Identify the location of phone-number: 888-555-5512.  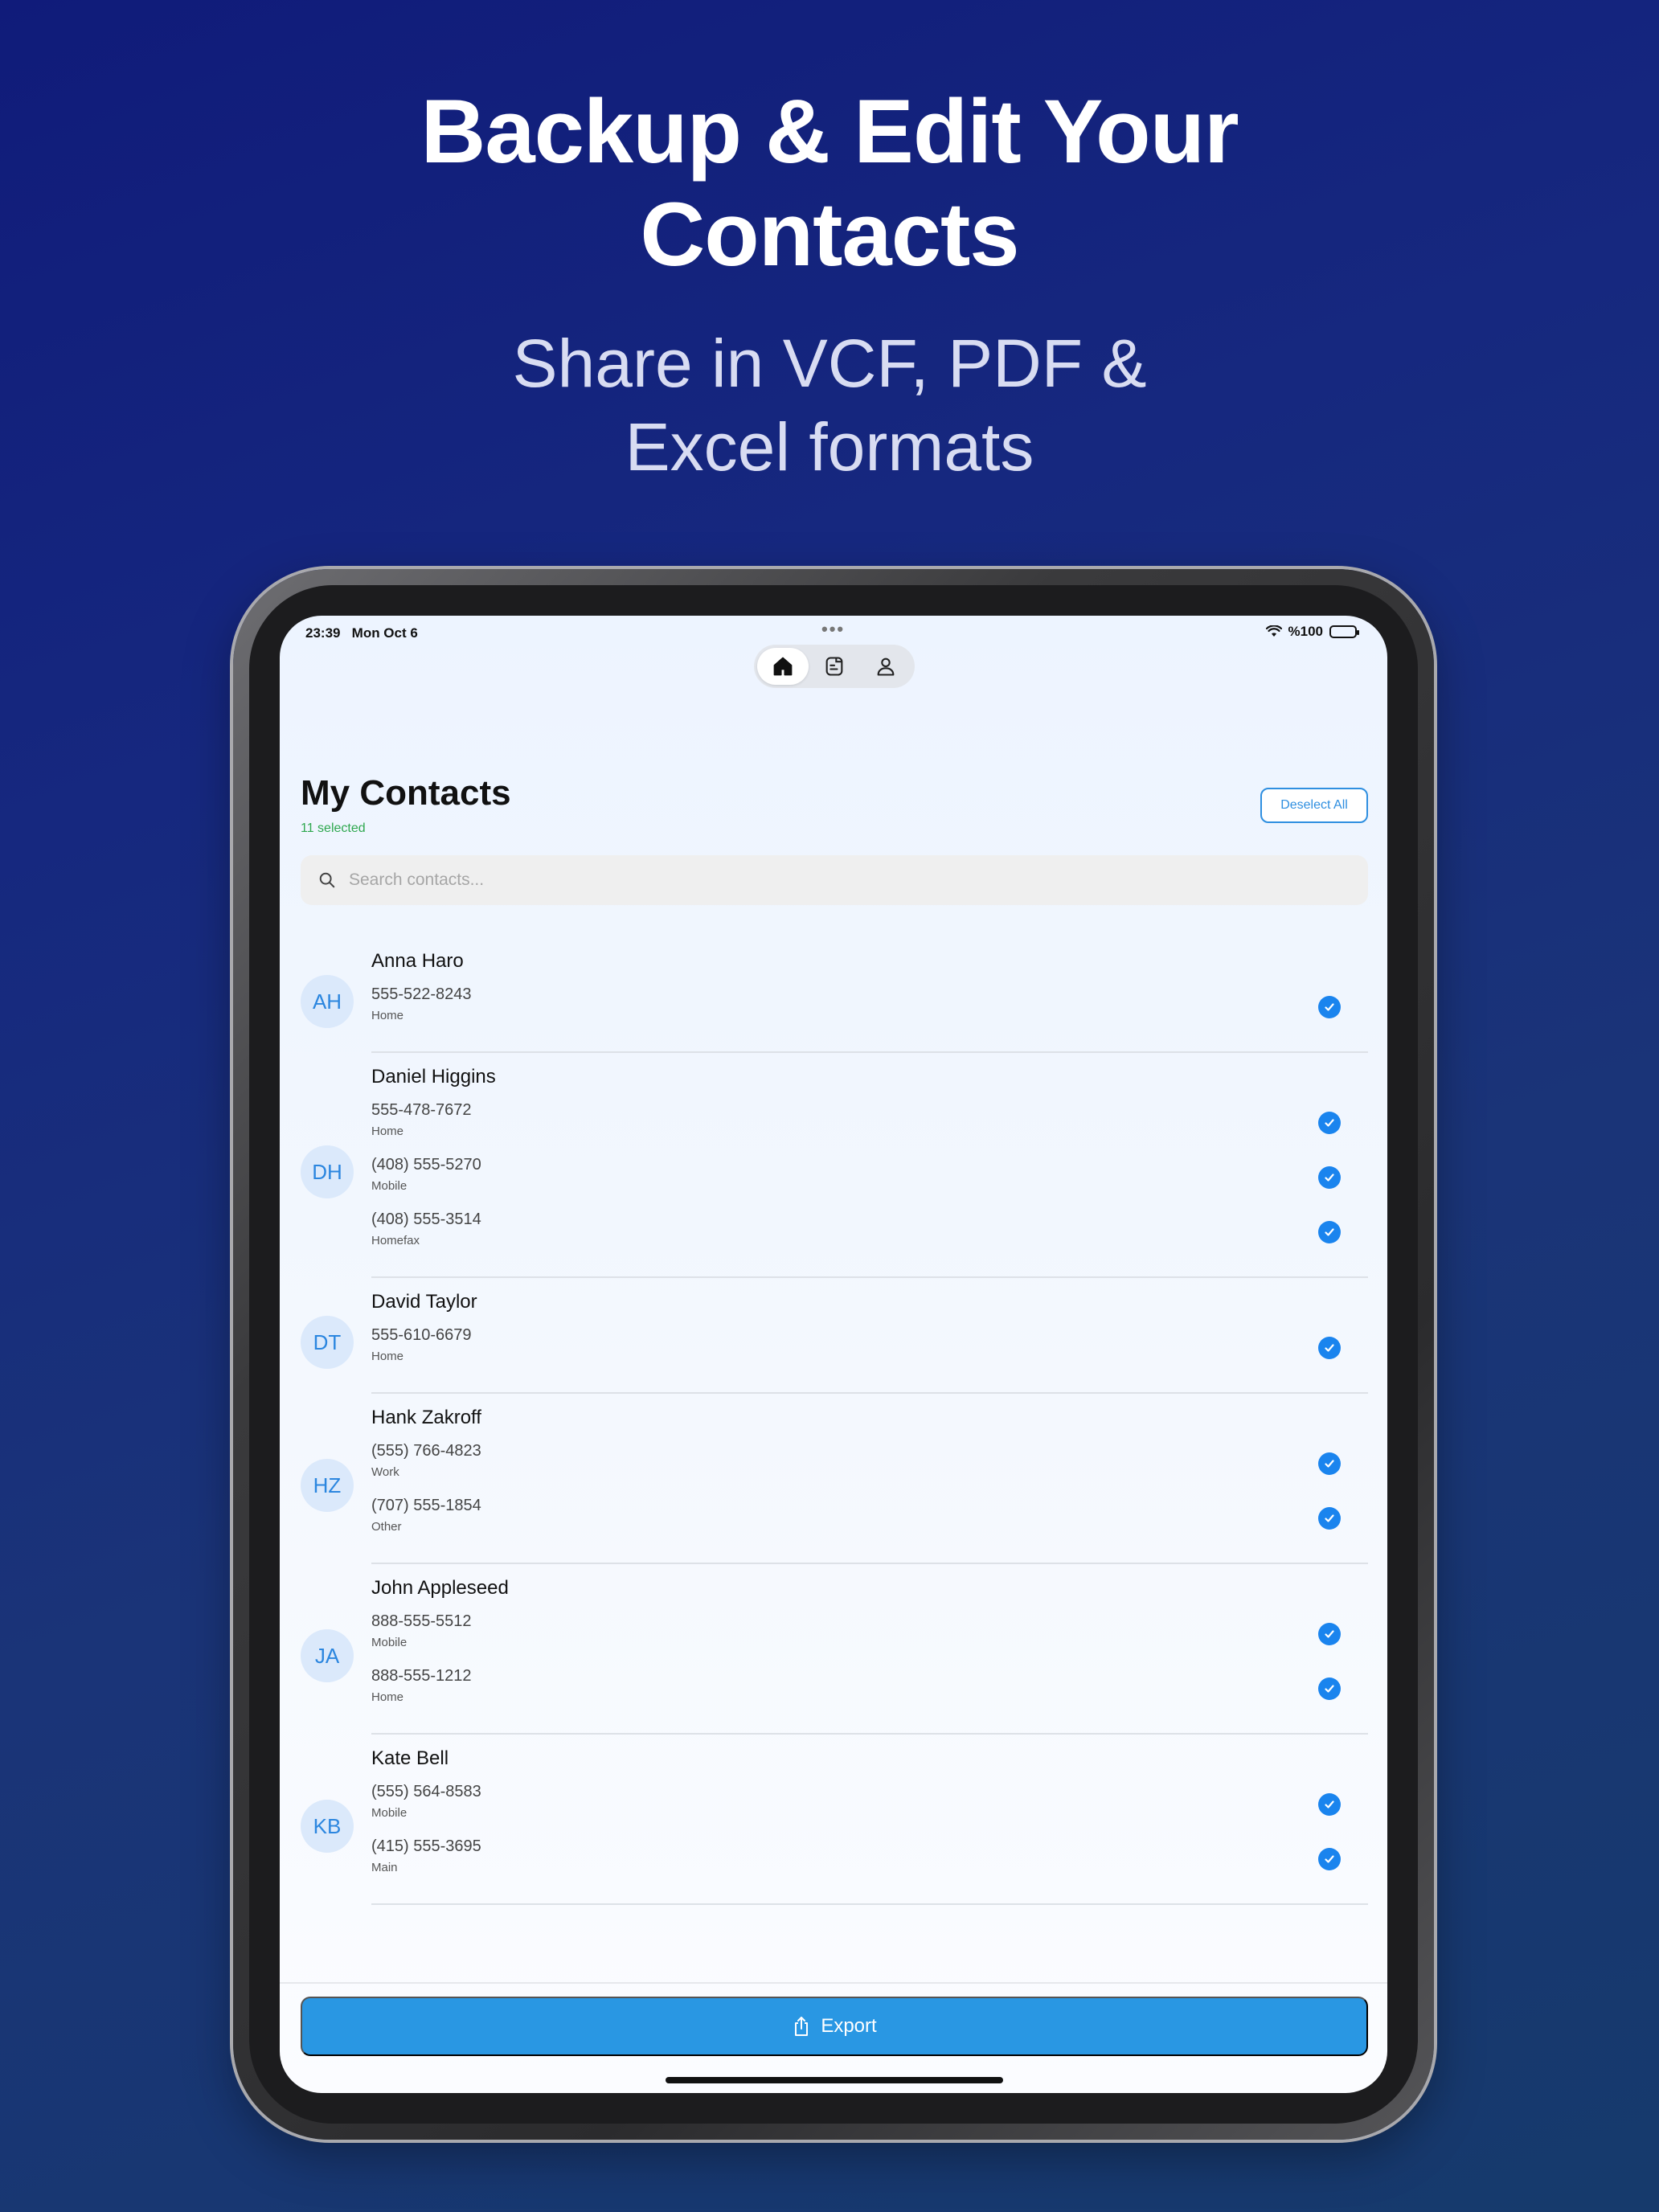
(421, 1621).